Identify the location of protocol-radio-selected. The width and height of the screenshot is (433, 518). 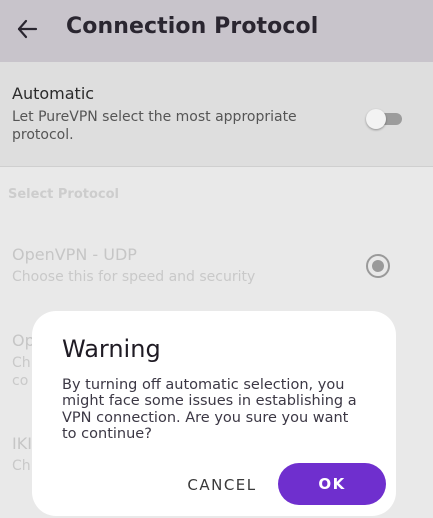
(378, 266).